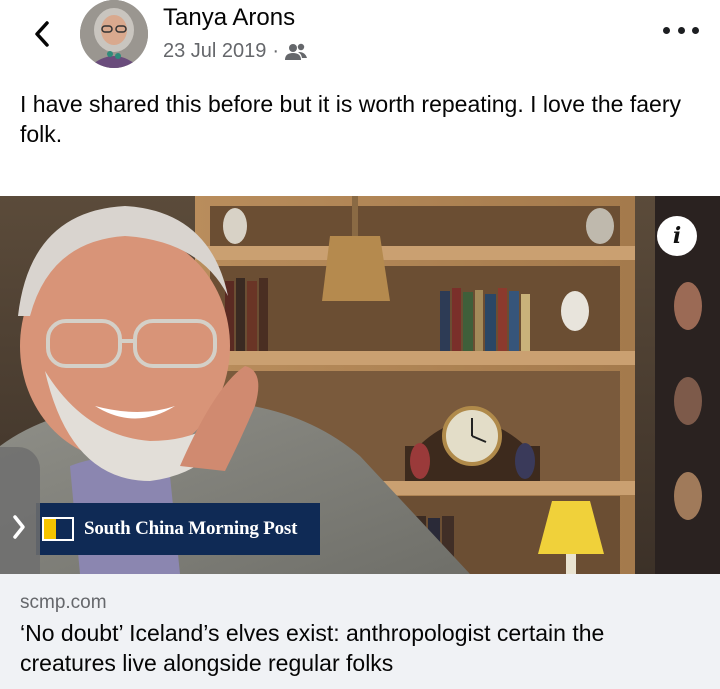 The height and width of the screenshot is (689, 720). I want to click on source-brand-overlay: South China Morning Post, so click(178, 529).